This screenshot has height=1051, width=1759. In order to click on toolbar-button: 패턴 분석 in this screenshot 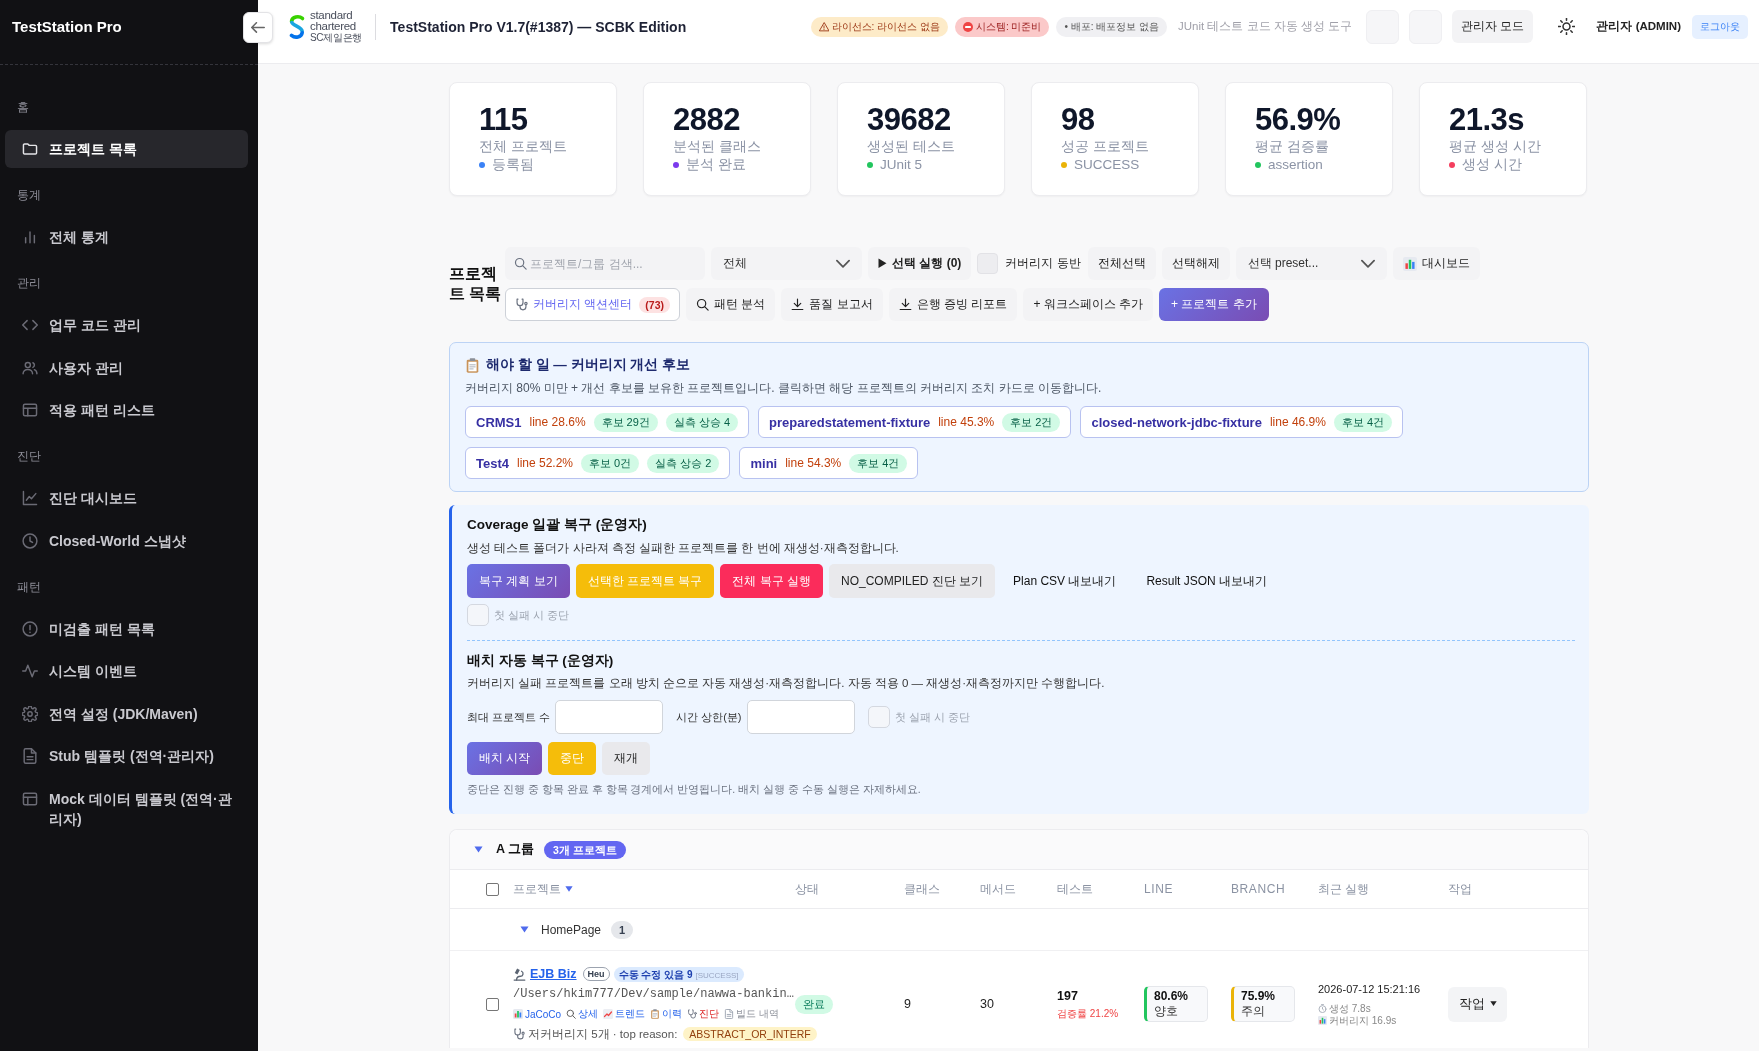, I will do `click(731, 304)`.